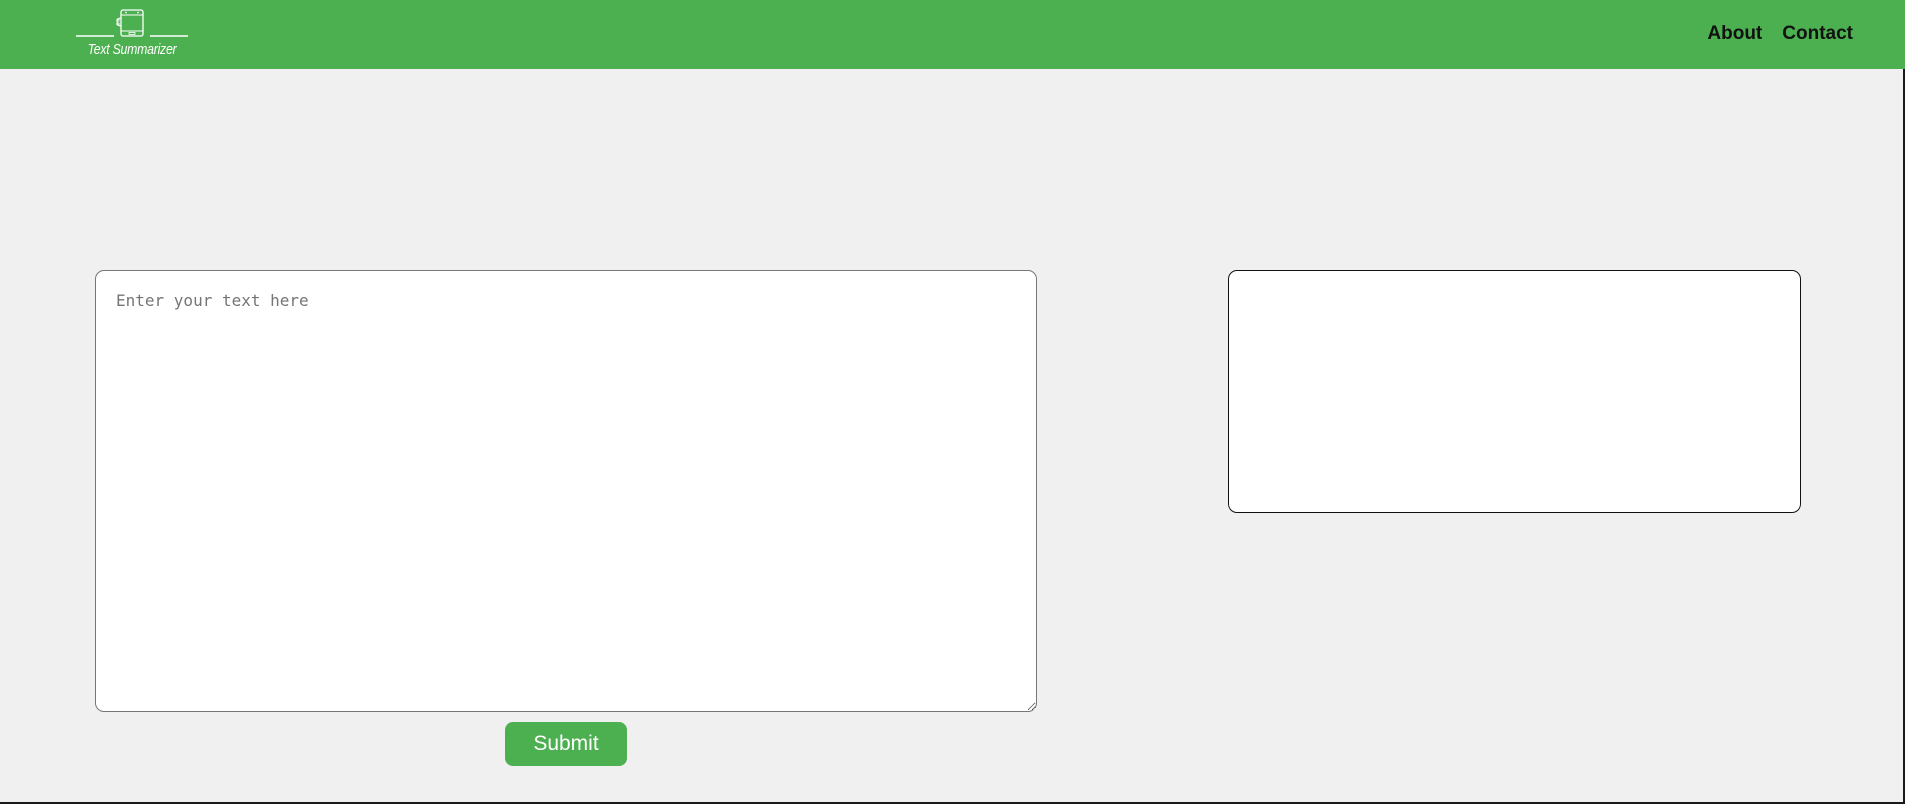 The height and width of the screenshot is (804, 1905). Describe the element at coordinates (1734, 34) in the screenshot. I see `nav-link-about: About` at that location.